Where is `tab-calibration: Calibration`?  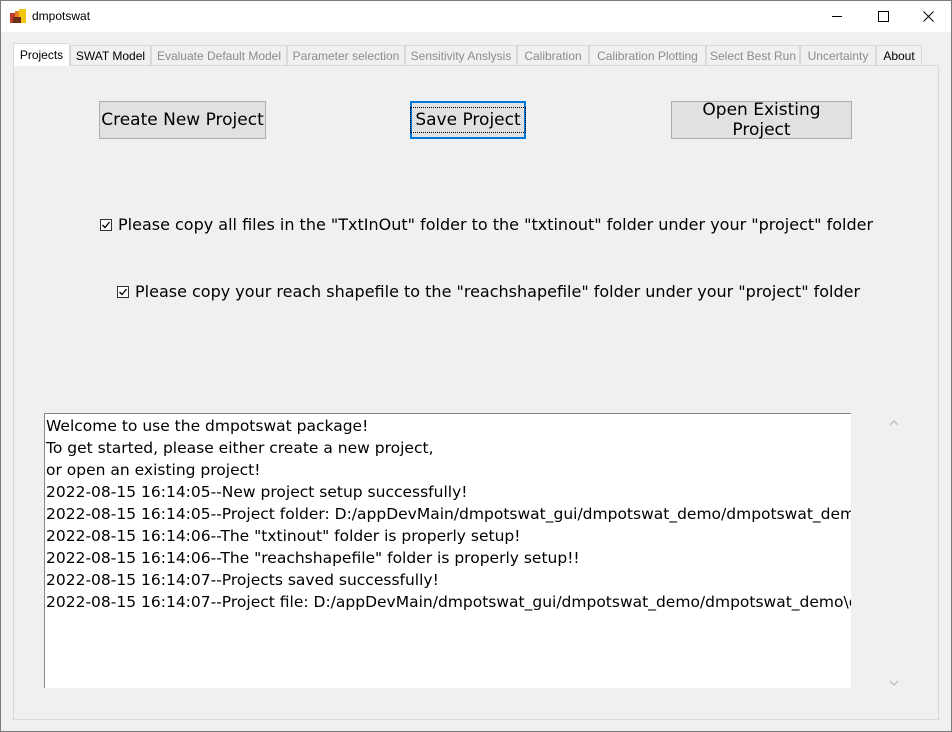
tab-calibration: Calibration is located at coordinates (553, 55).